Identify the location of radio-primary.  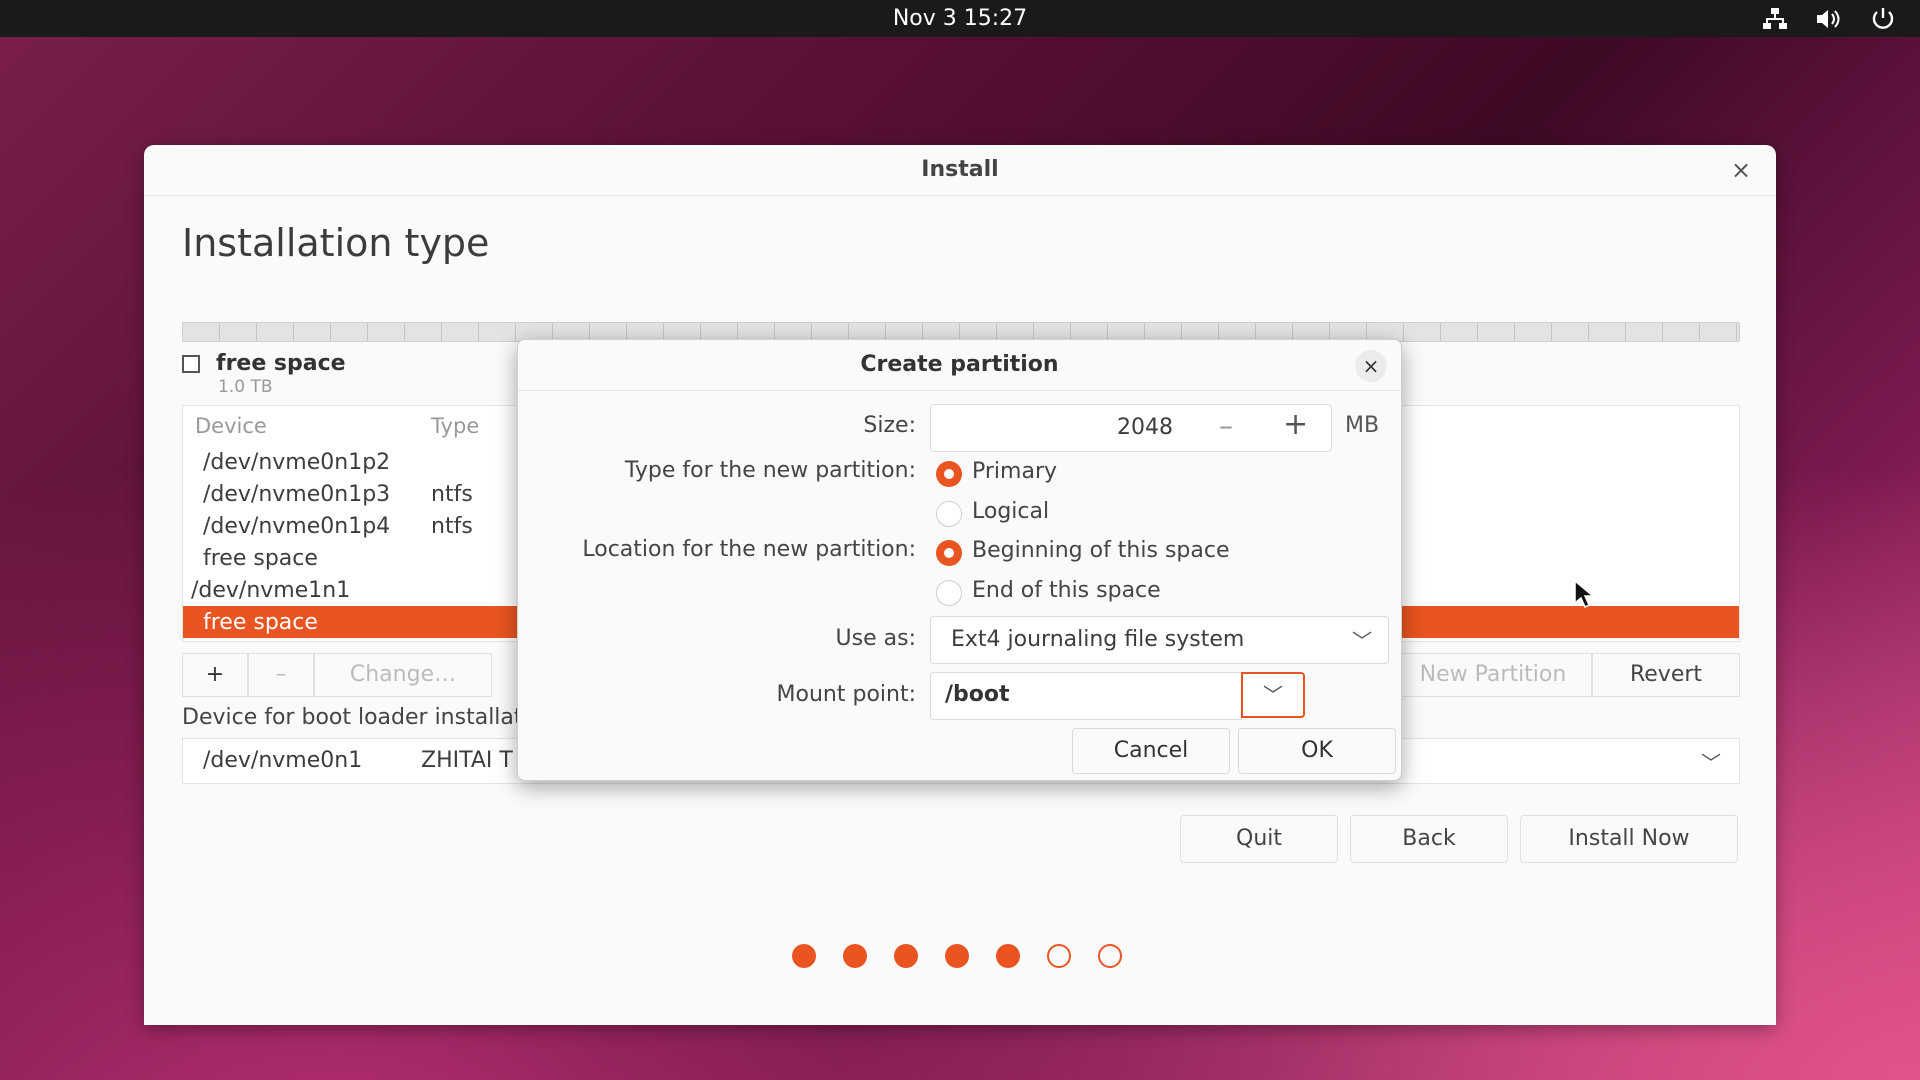
(949, 474).